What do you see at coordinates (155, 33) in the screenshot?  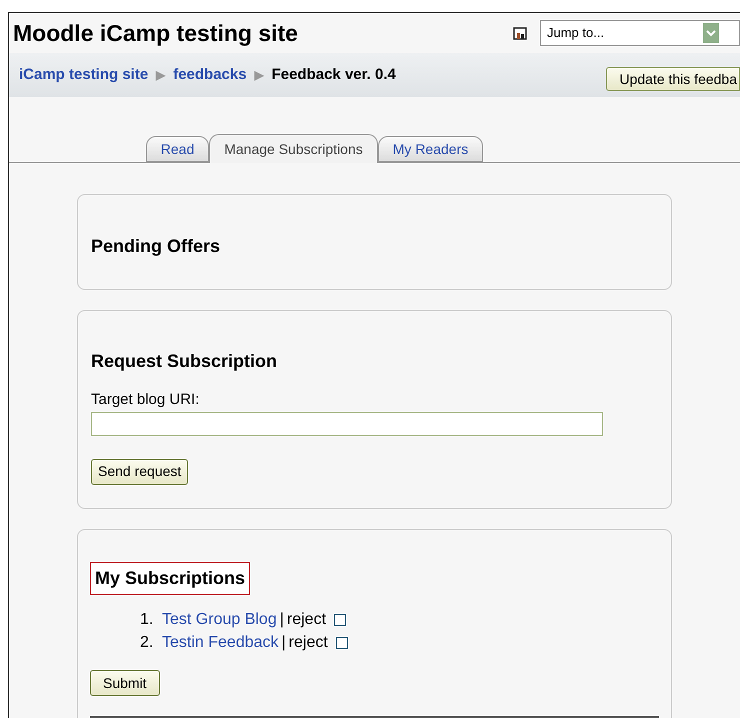 I see `site-title: Moodle iCamp testing site` at bounding box center [155, 33].